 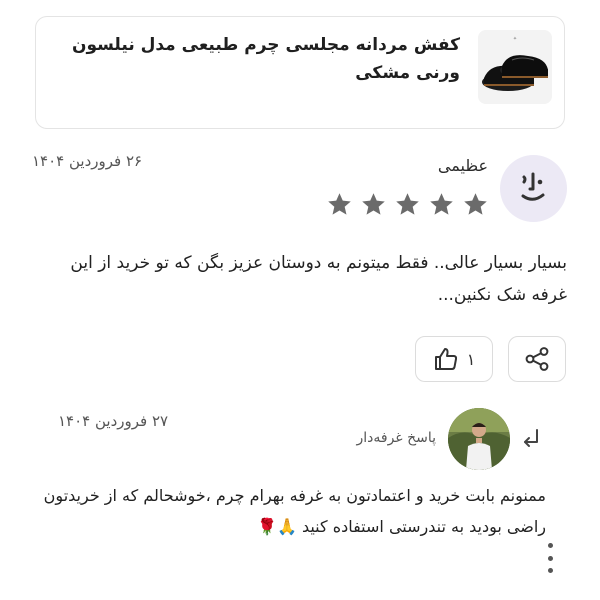 I want to click on like-button: ۱, so click(x=454, y=359).